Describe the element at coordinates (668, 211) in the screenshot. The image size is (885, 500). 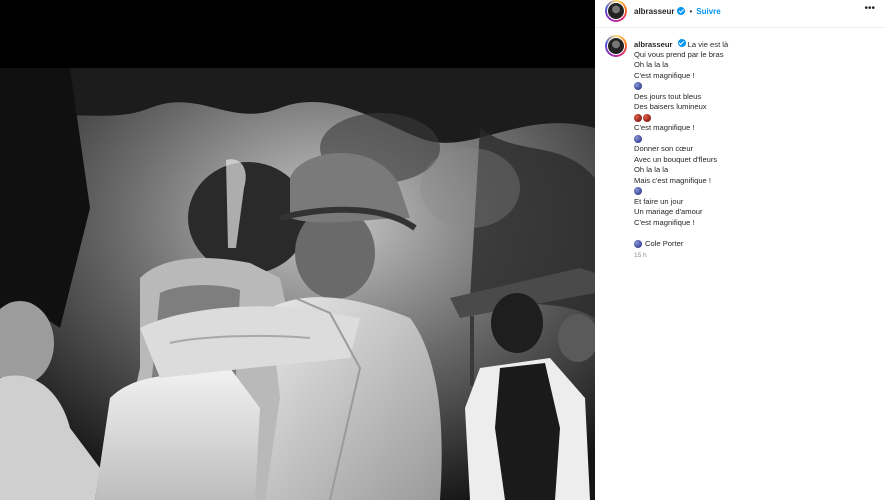
I see `caption-line: Un mariage d'amour` at that location.